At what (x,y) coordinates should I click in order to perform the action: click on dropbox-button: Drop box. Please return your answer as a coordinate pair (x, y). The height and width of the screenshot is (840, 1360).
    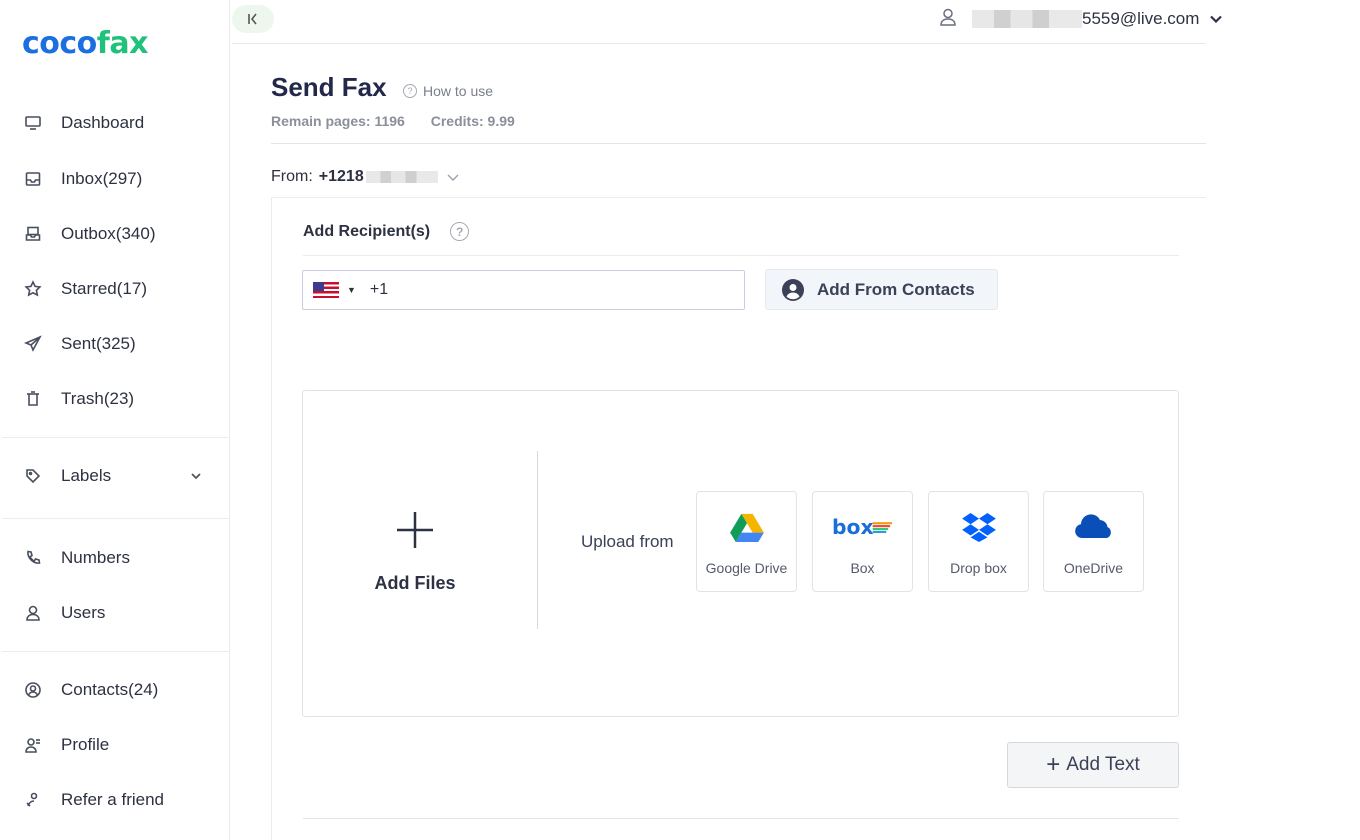
    Looking at the image, I should click on (978, 541).